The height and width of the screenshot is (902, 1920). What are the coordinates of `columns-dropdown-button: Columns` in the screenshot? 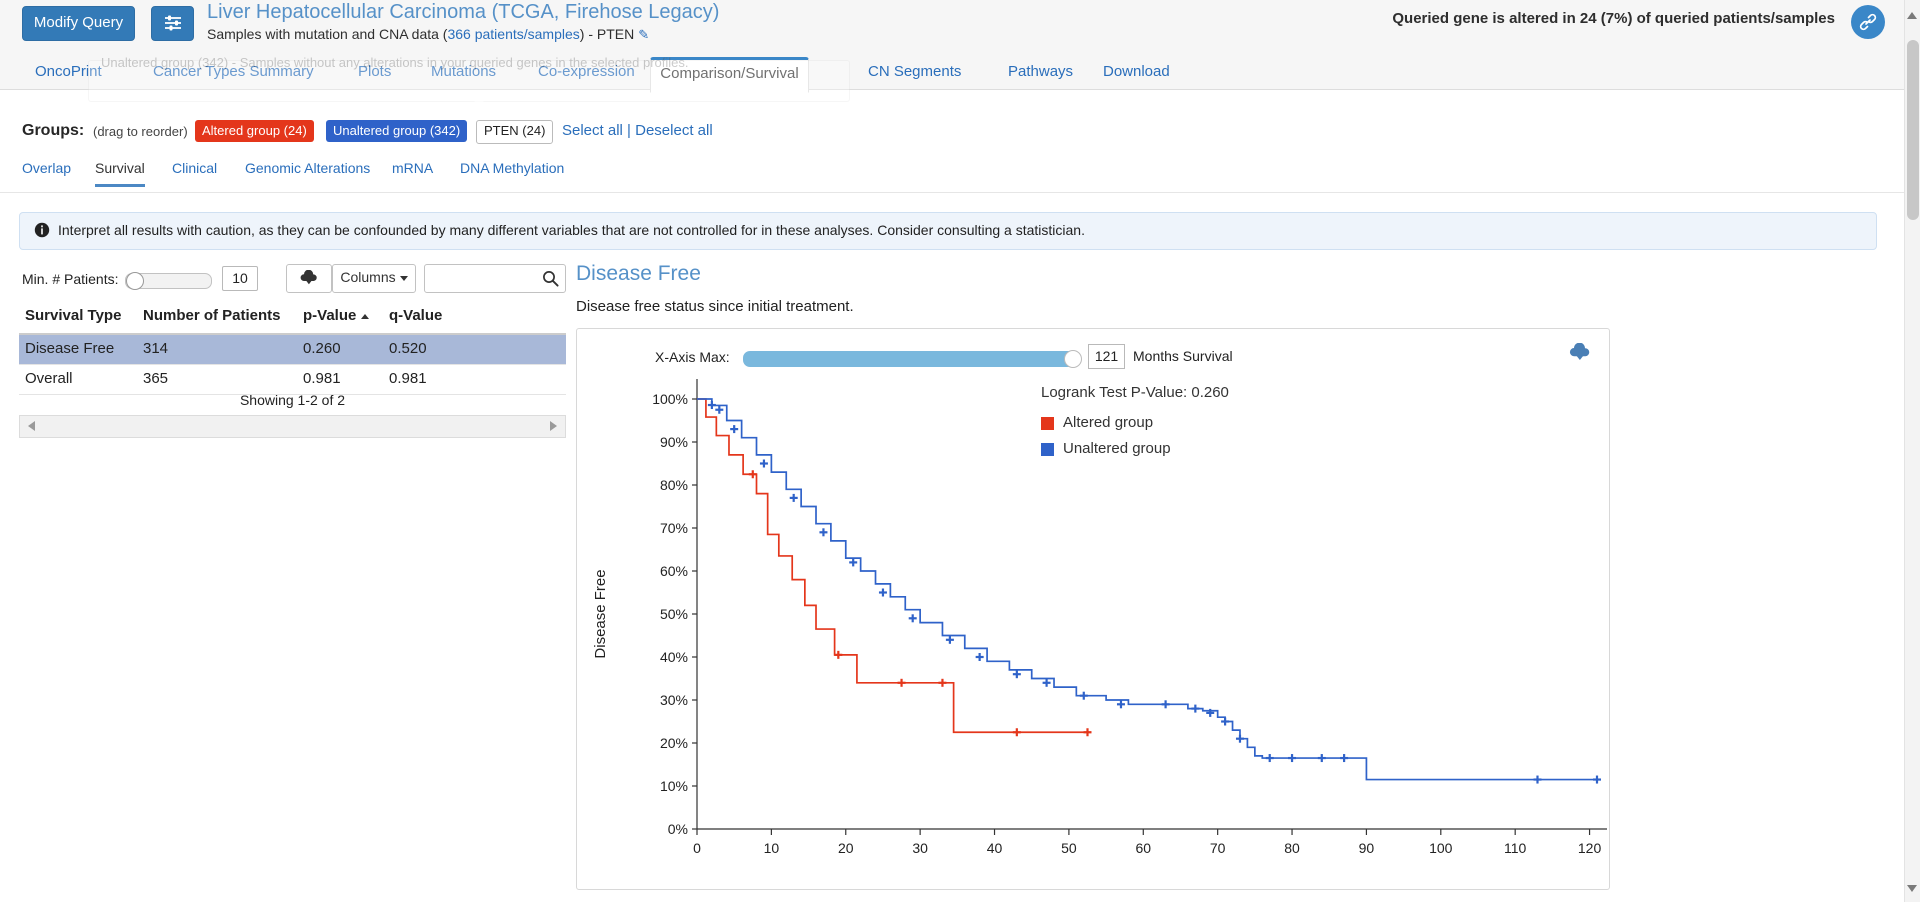 It's located at (374, 278).